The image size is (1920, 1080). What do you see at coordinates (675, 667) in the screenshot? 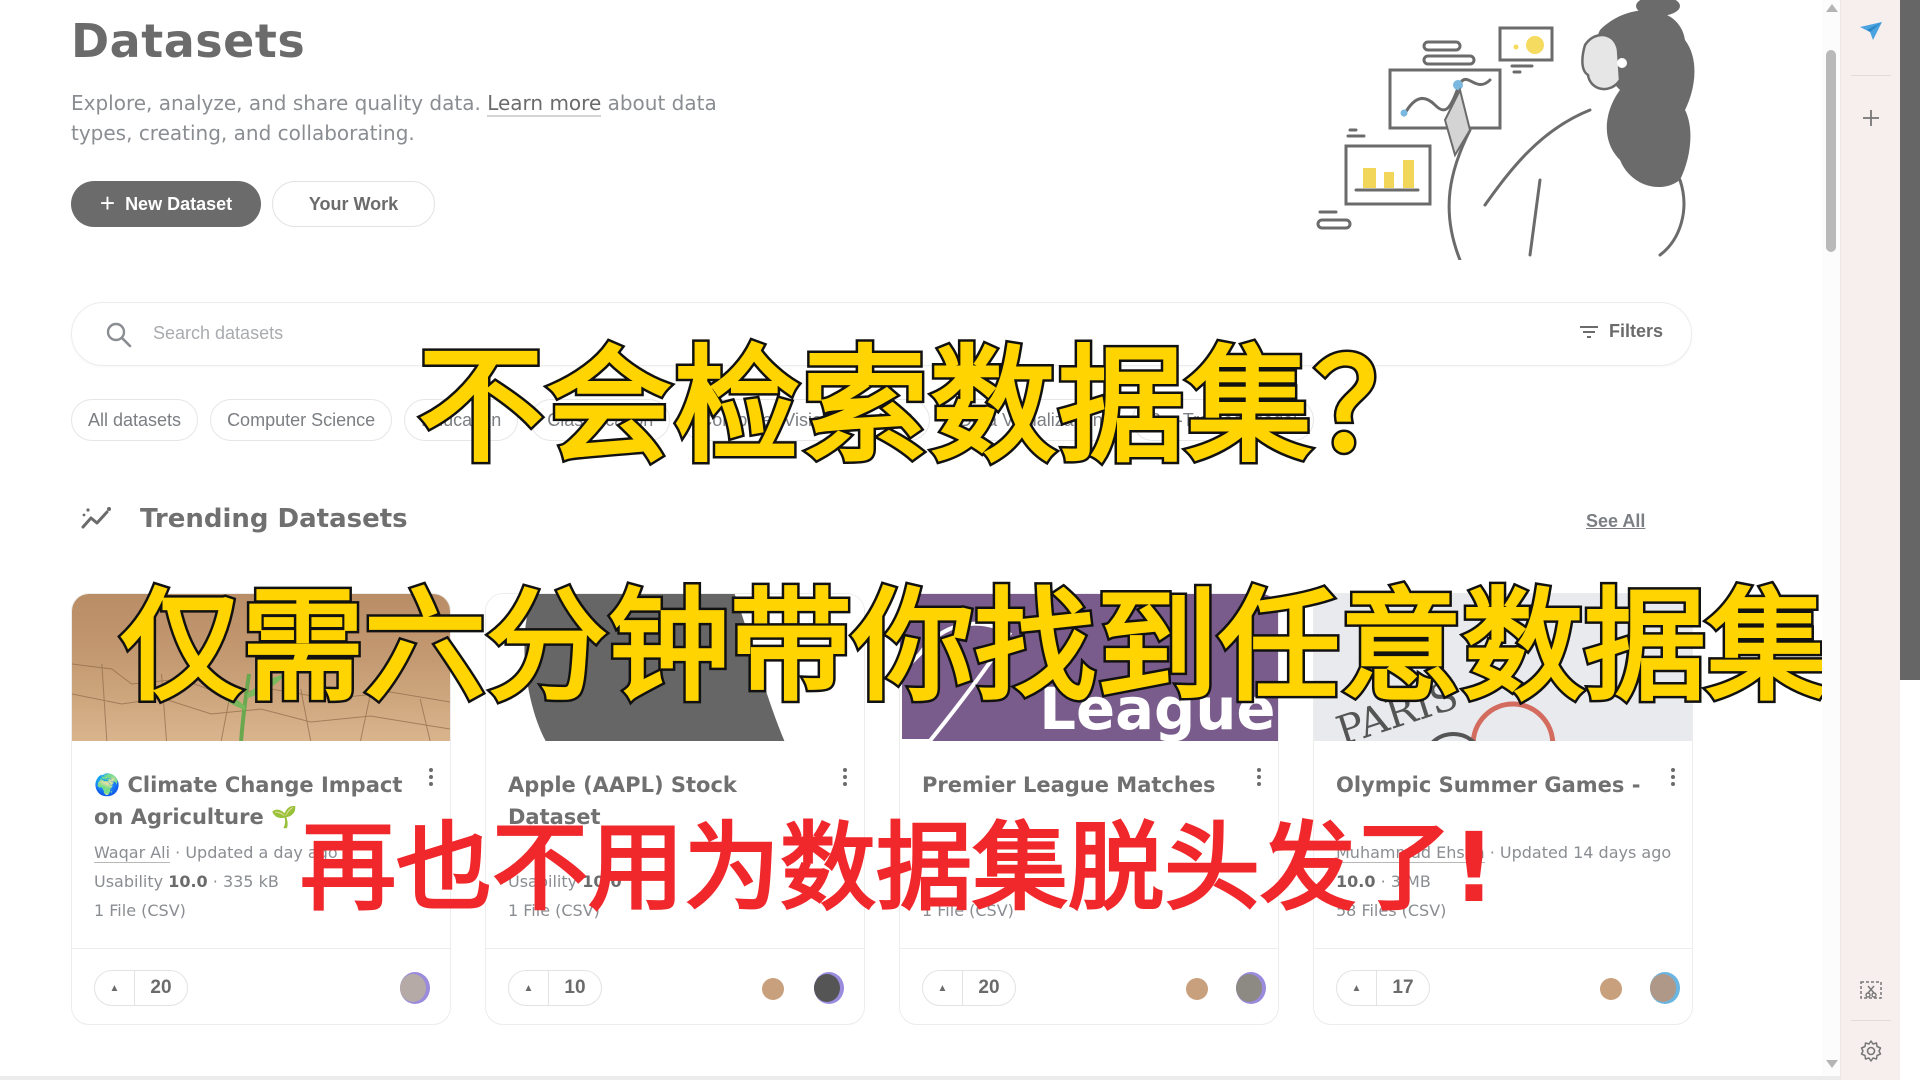
I see `card-thumbnail-apple` at bounding box center [675, 667].